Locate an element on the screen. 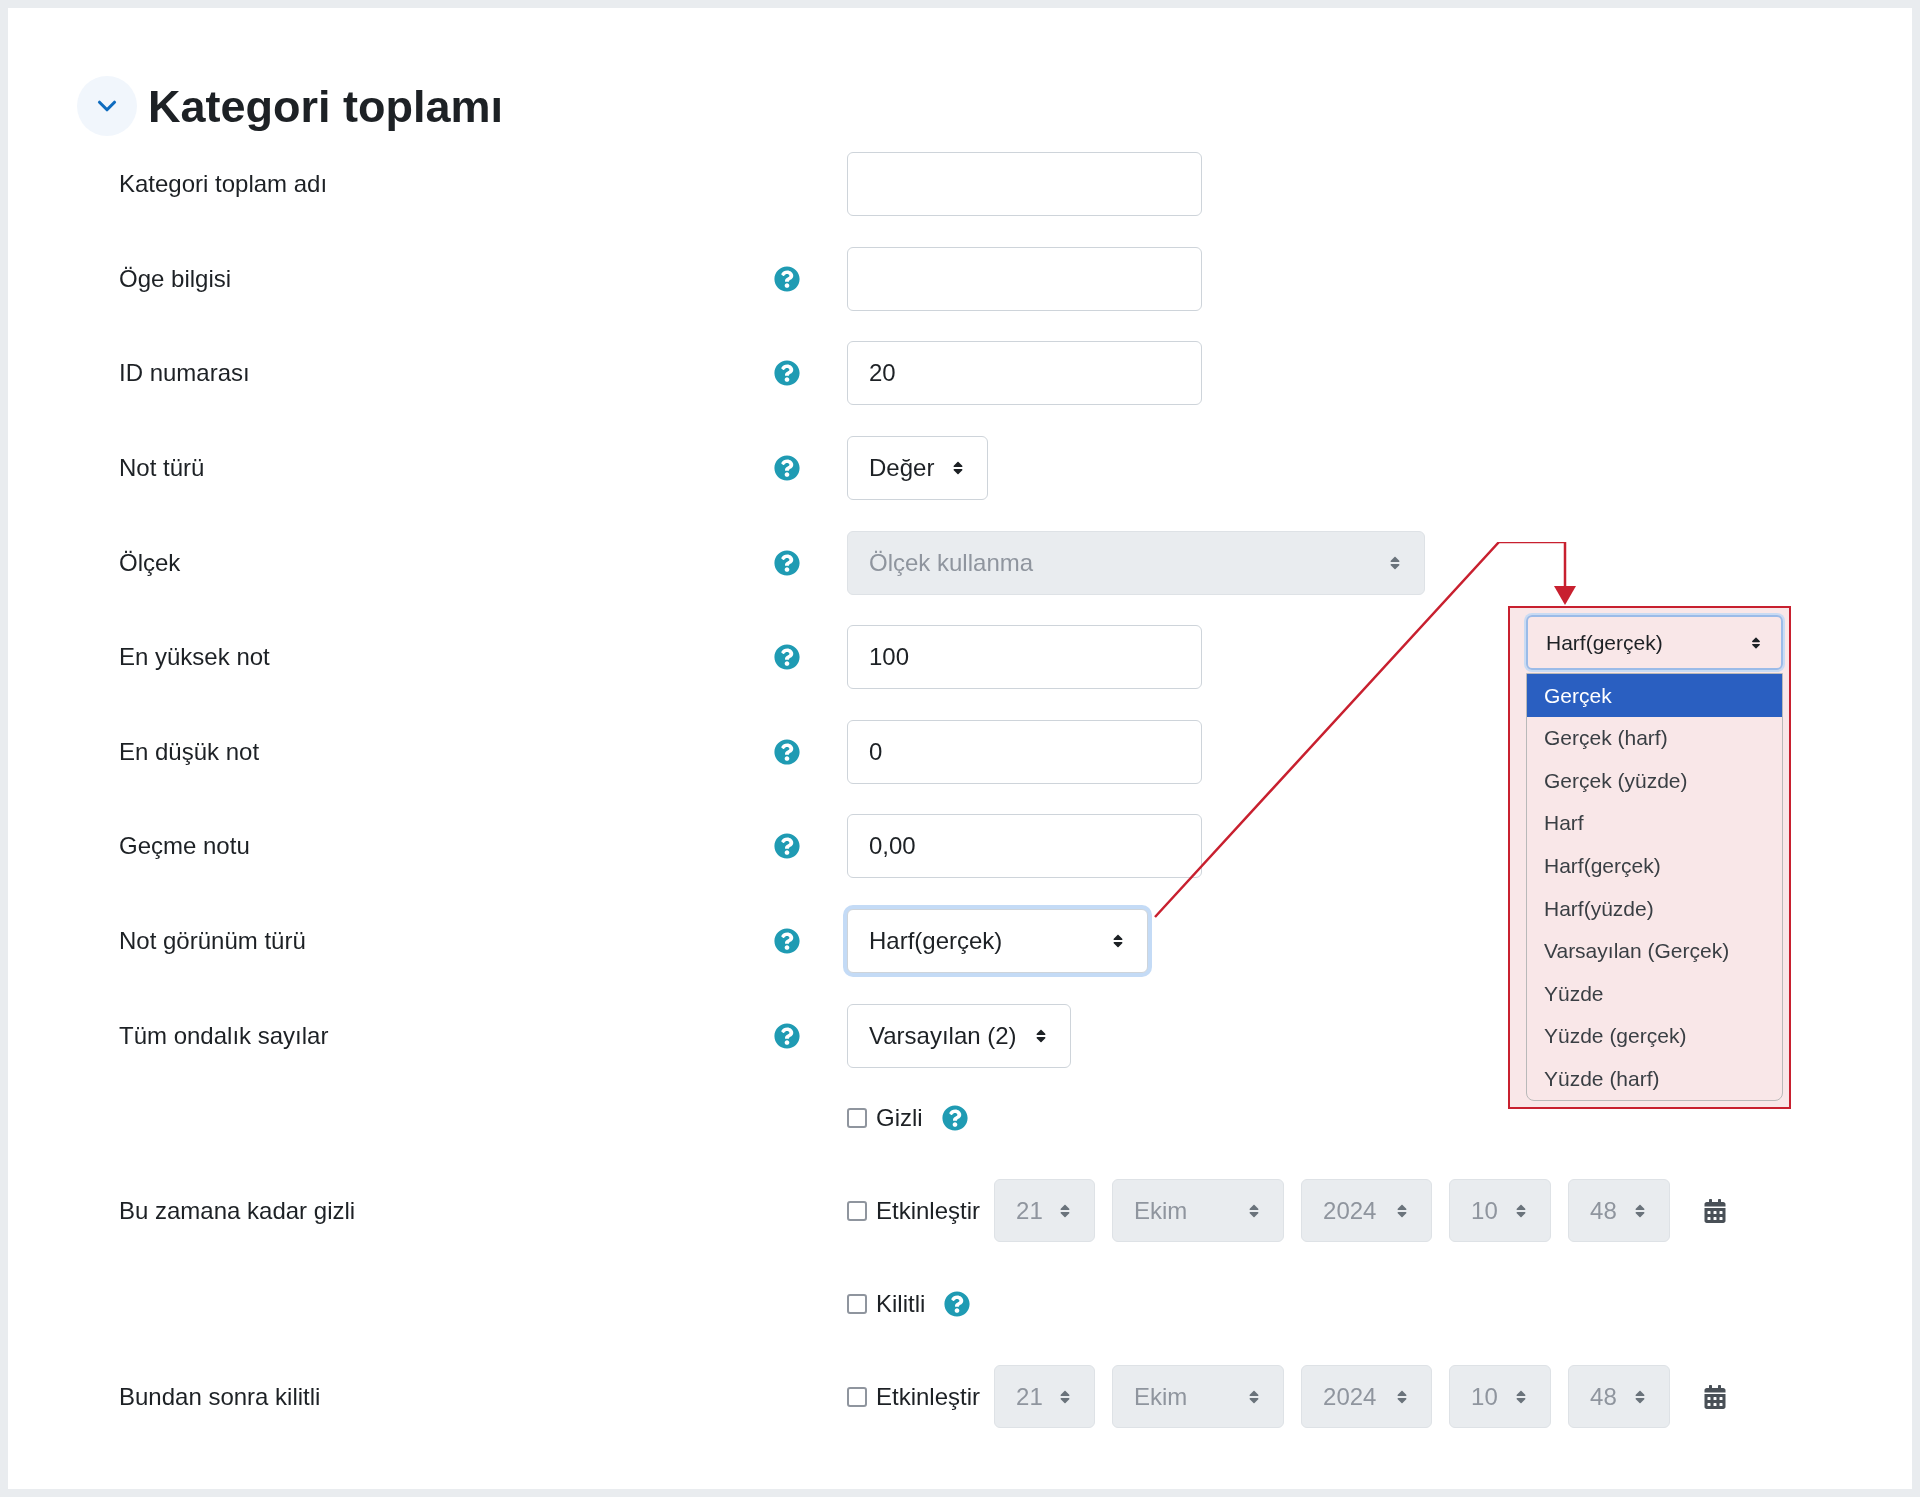  field-label: En yüksek not is located at coordinates (195, 657).